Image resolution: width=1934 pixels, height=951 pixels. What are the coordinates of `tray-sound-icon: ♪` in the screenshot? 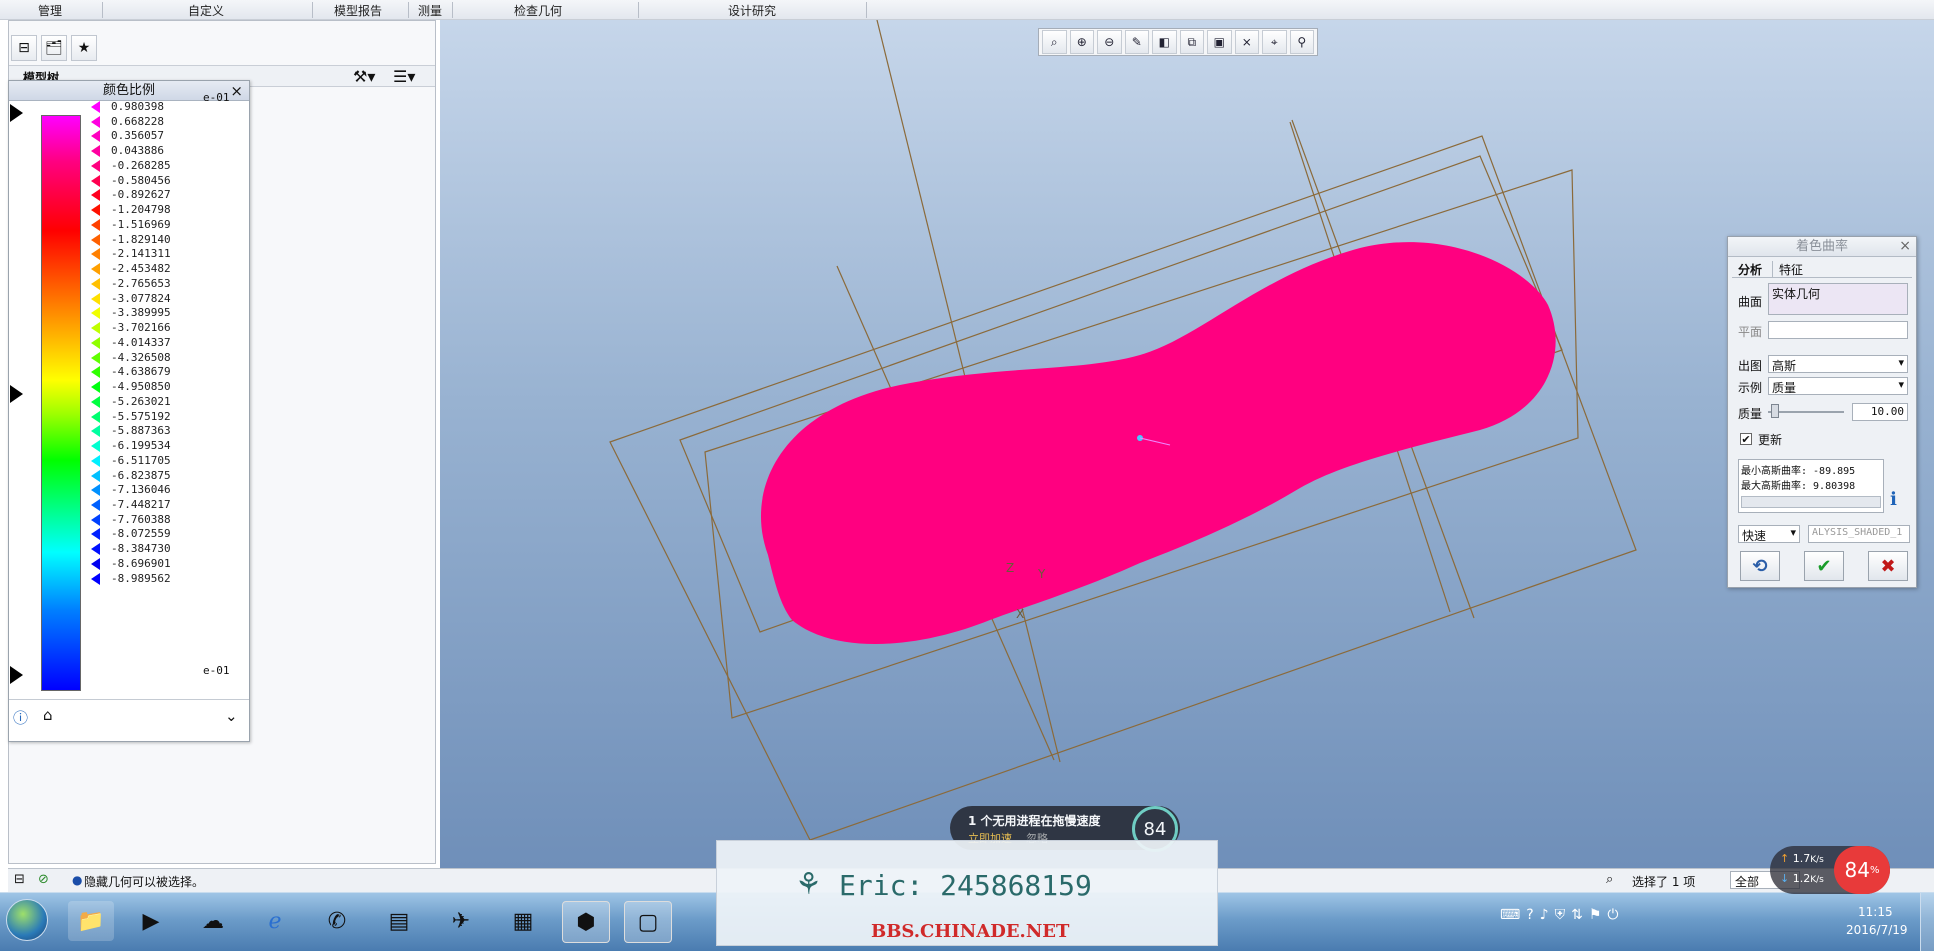 It's located at (1544, 915).